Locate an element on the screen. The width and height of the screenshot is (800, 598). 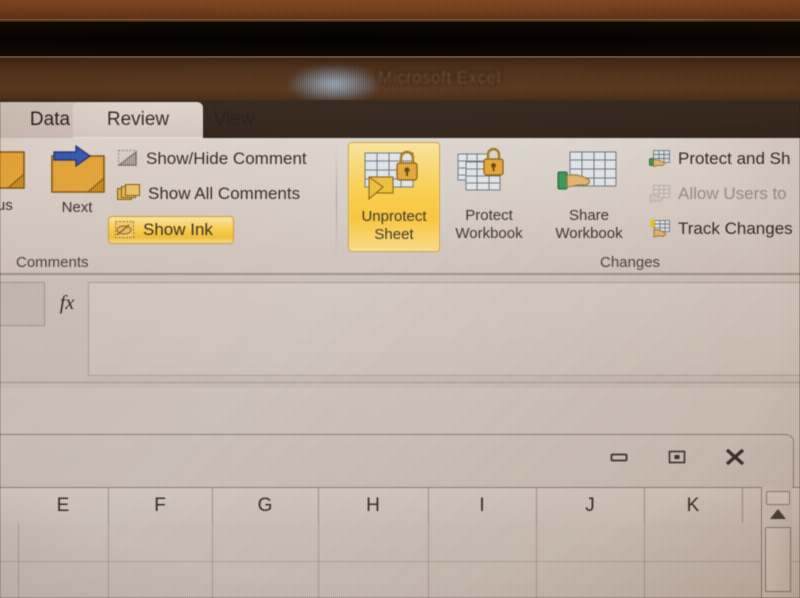
workbook-close-button is located at coordinates (735, 457).